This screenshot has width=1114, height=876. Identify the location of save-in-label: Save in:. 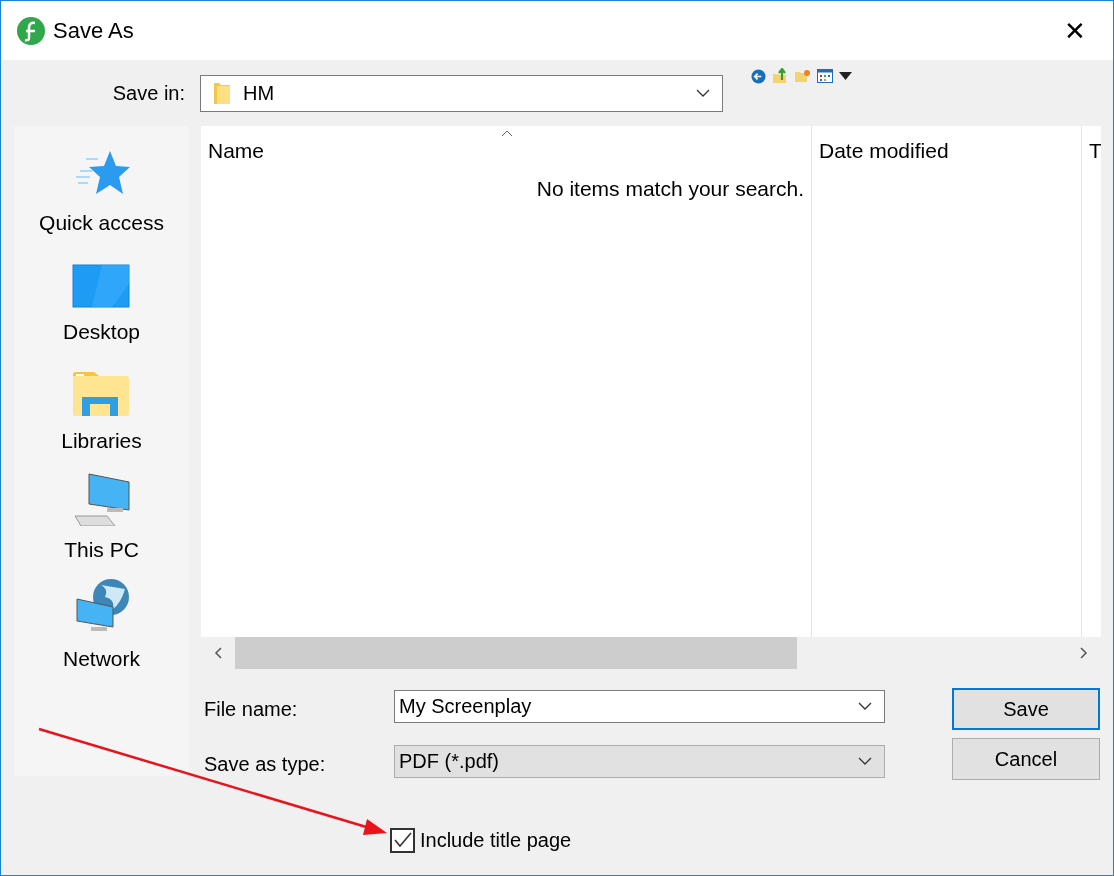
(148, 93).